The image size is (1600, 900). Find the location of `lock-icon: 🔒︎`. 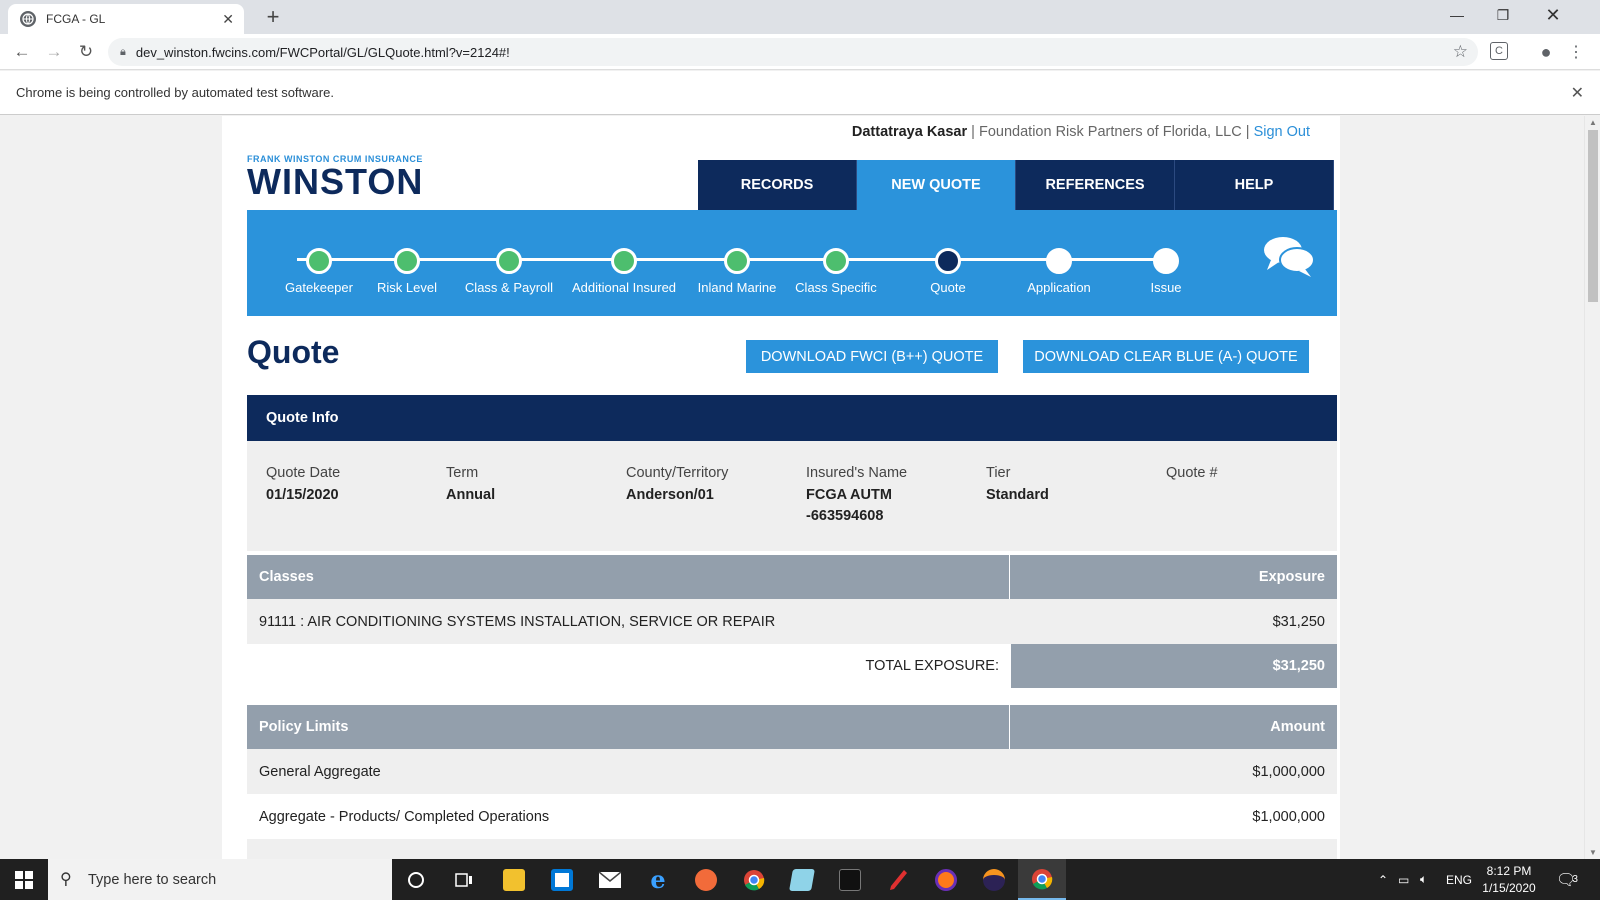

lock-icon: 🔒︎ is located at coordinates (123, 51).